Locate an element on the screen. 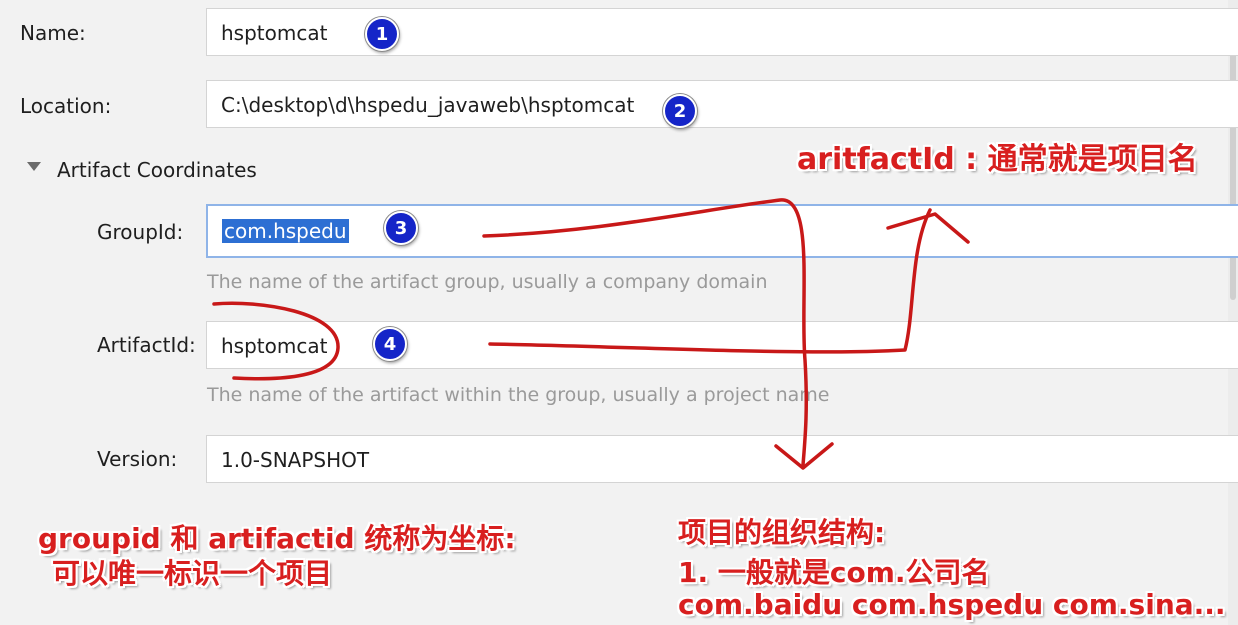  version-label: Version: is located at coordinates (137, 459).